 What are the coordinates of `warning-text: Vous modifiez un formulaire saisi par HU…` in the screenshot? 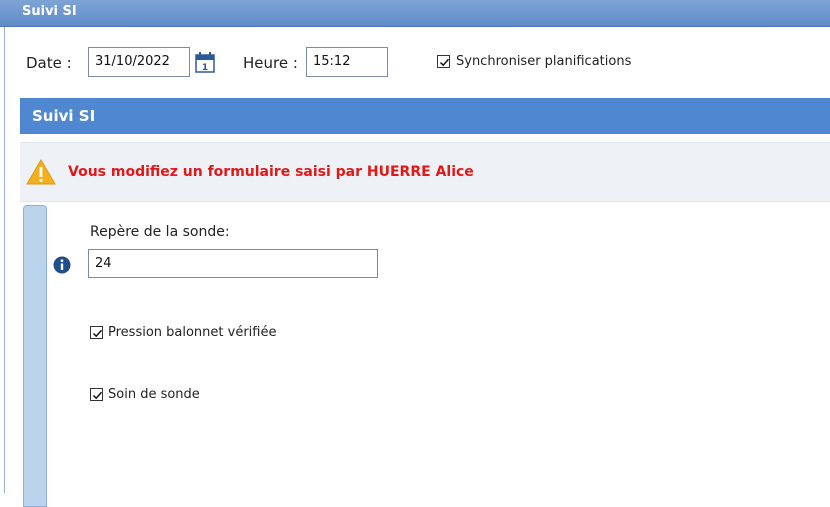 It's located at (271, 172).